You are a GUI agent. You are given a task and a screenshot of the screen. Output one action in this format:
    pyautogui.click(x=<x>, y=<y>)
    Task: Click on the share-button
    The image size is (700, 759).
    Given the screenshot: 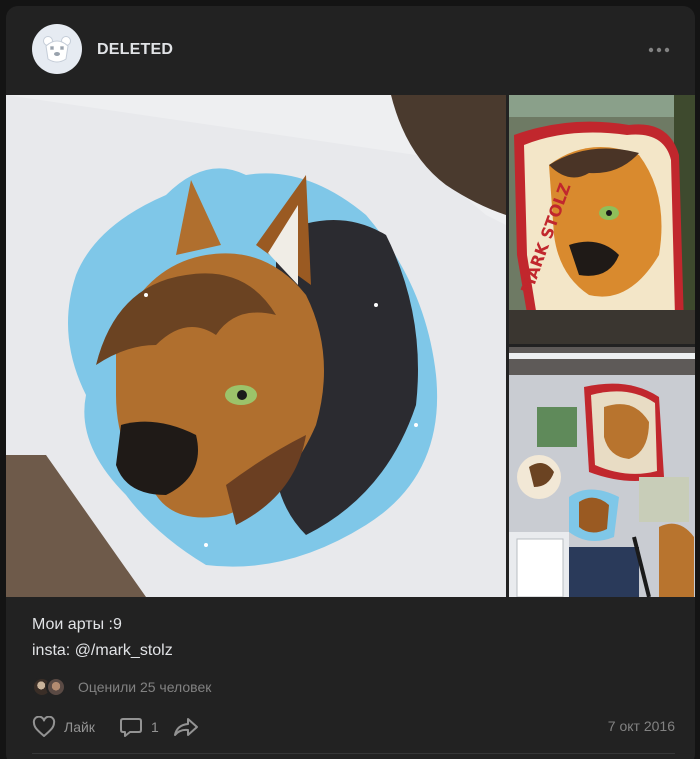 What is the action you would take?
    pyautogui.click(x=186, y=727)
    